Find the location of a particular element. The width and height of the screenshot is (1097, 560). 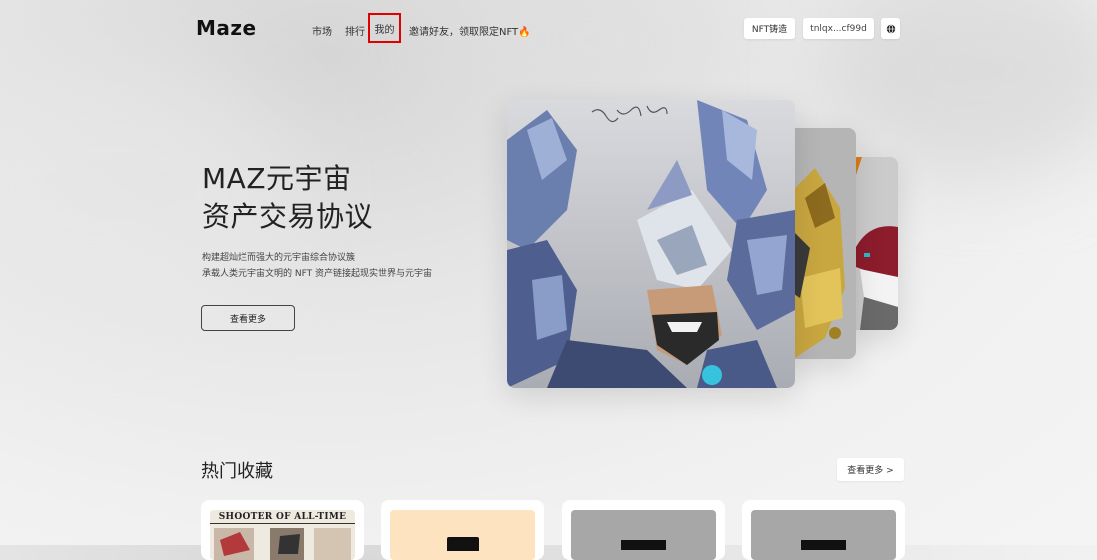

logo: Maze is located at coordinates (226, 28).